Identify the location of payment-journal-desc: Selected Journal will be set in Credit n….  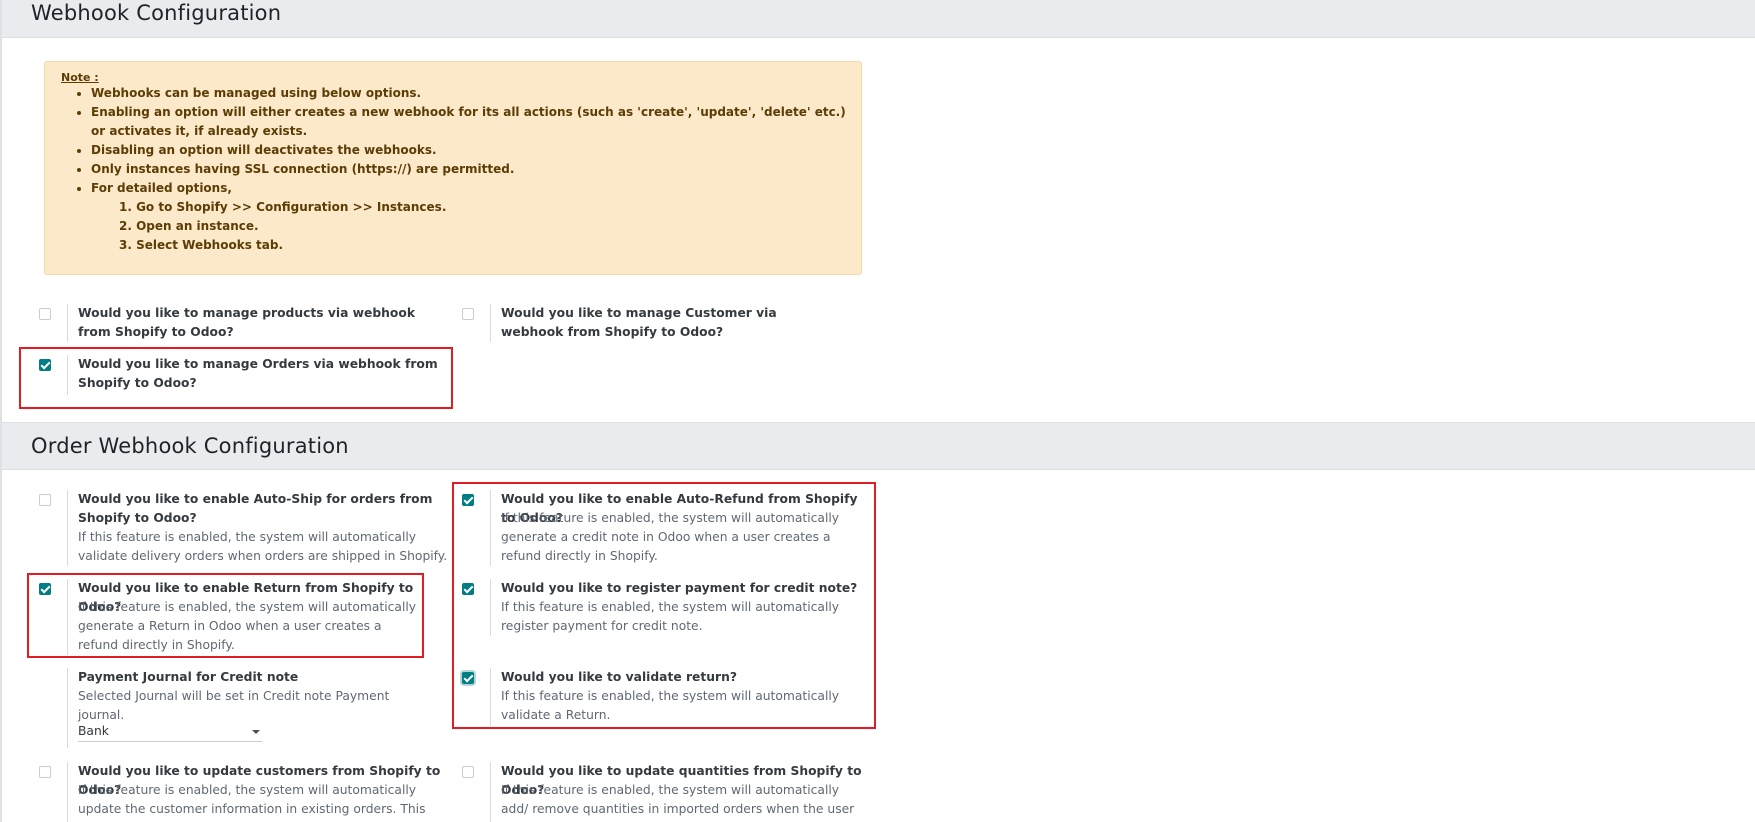
(234, 705).